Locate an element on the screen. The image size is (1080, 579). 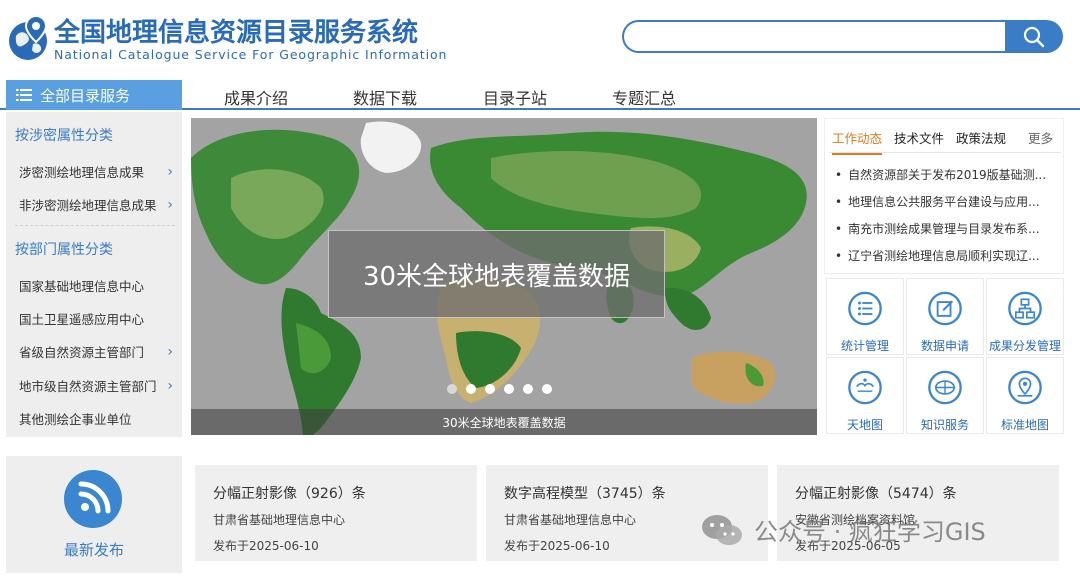
service-data-application: 数据申请 is located at coordinates (945, 316).